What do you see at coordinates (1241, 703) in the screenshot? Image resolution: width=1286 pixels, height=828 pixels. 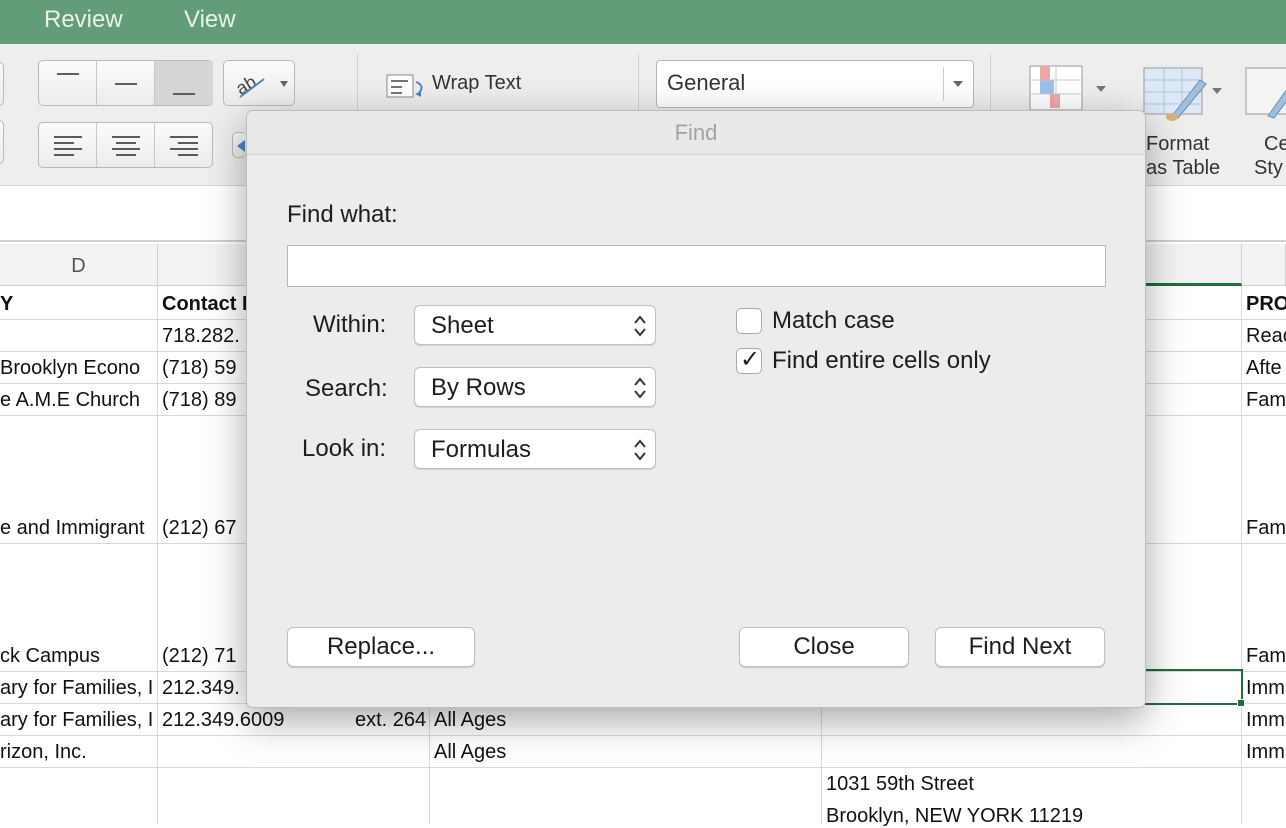 I see `fill-handle` at bounding box center [1241, 703].